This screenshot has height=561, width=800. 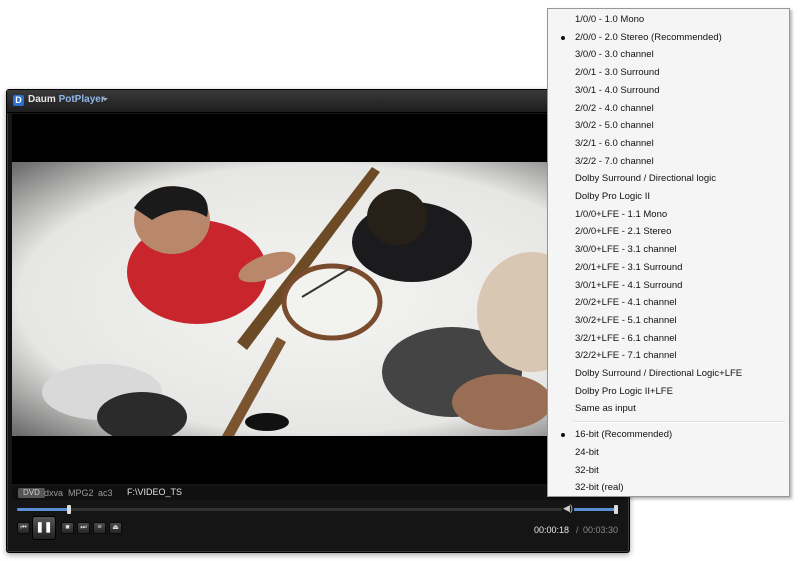 What do you see at coordinates (617, 90) in the screenshot?
I see `menu-item-label: 3/0/1 - 4.0 Surround` at bounding box center [617, 90].